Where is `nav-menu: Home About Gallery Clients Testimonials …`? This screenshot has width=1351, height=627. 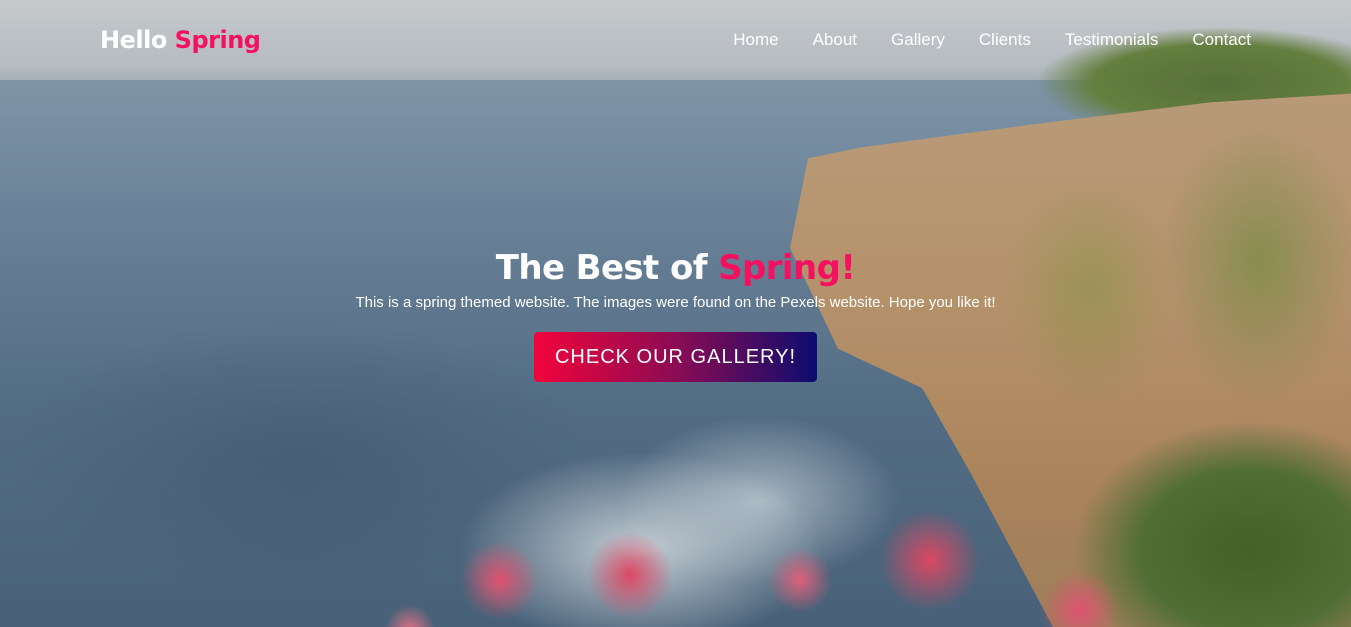
nav-menu: Home About Gallery Clients Testimonials … is located at coordinates (975, 40).